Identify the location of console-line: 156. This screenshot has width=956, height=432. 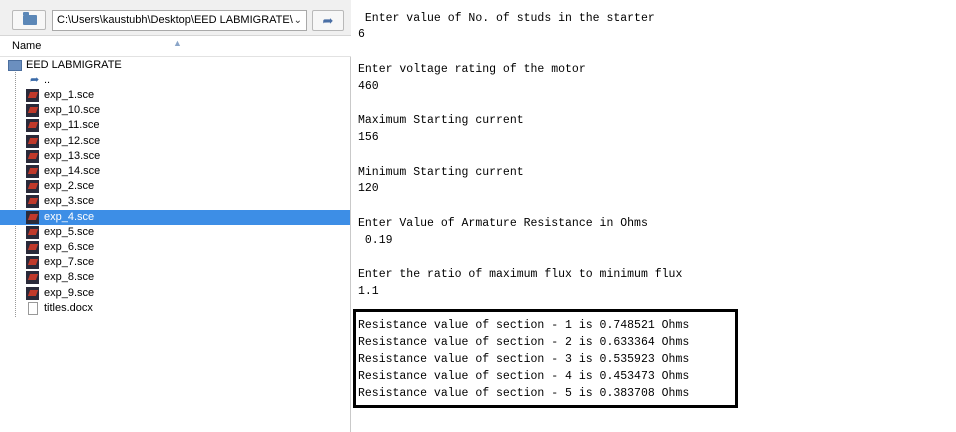
(368, 137).